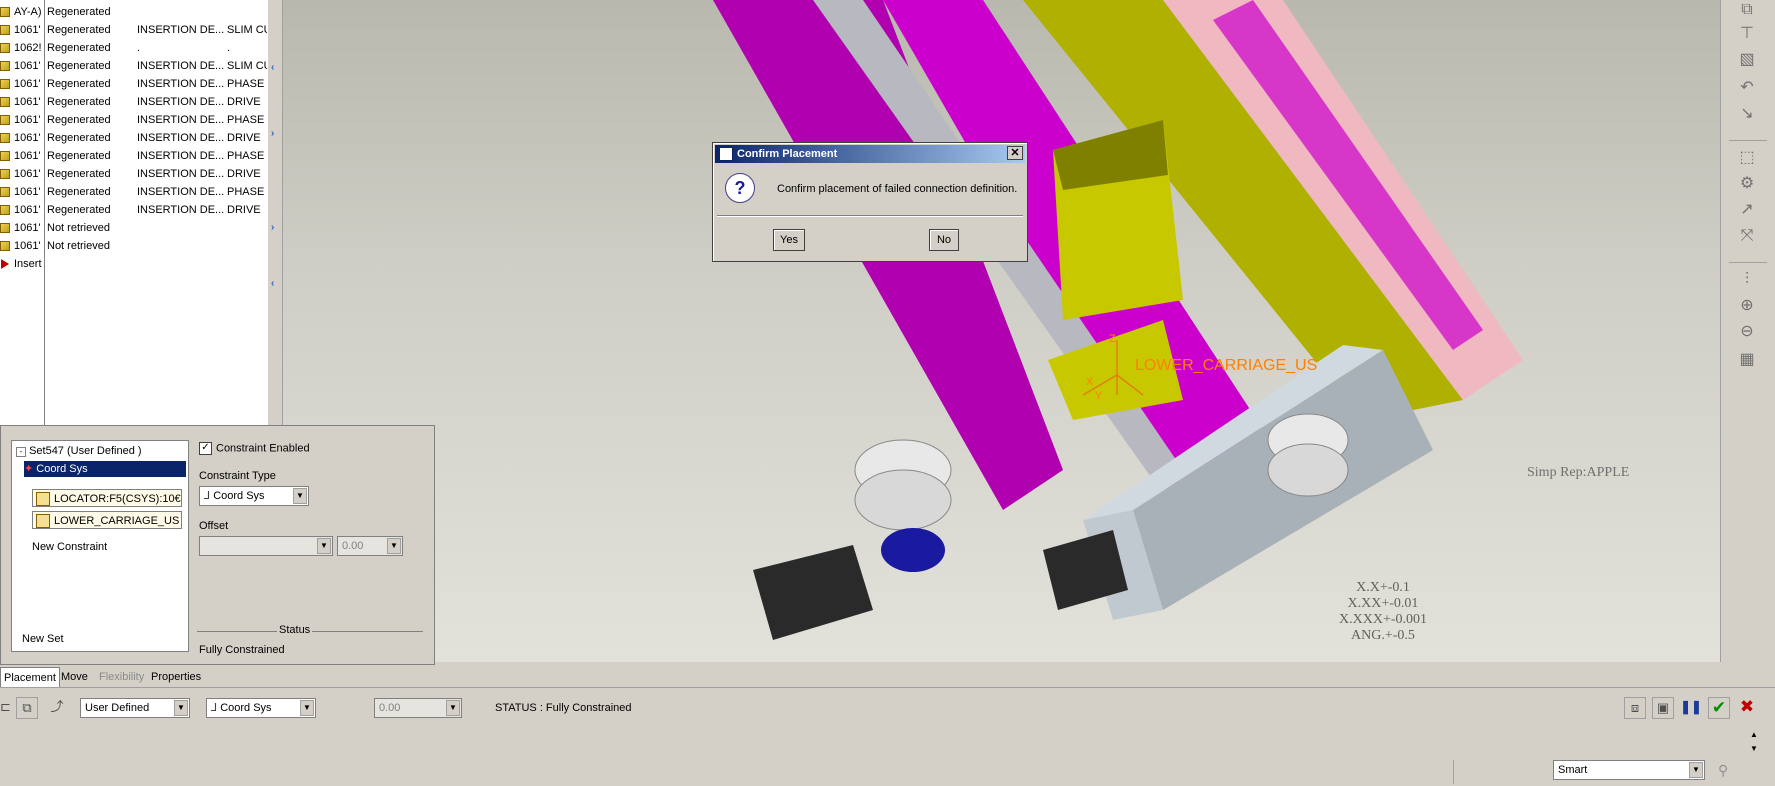 The image size is (1775, 786). I want to click on no-button: No, so click(944, 240).